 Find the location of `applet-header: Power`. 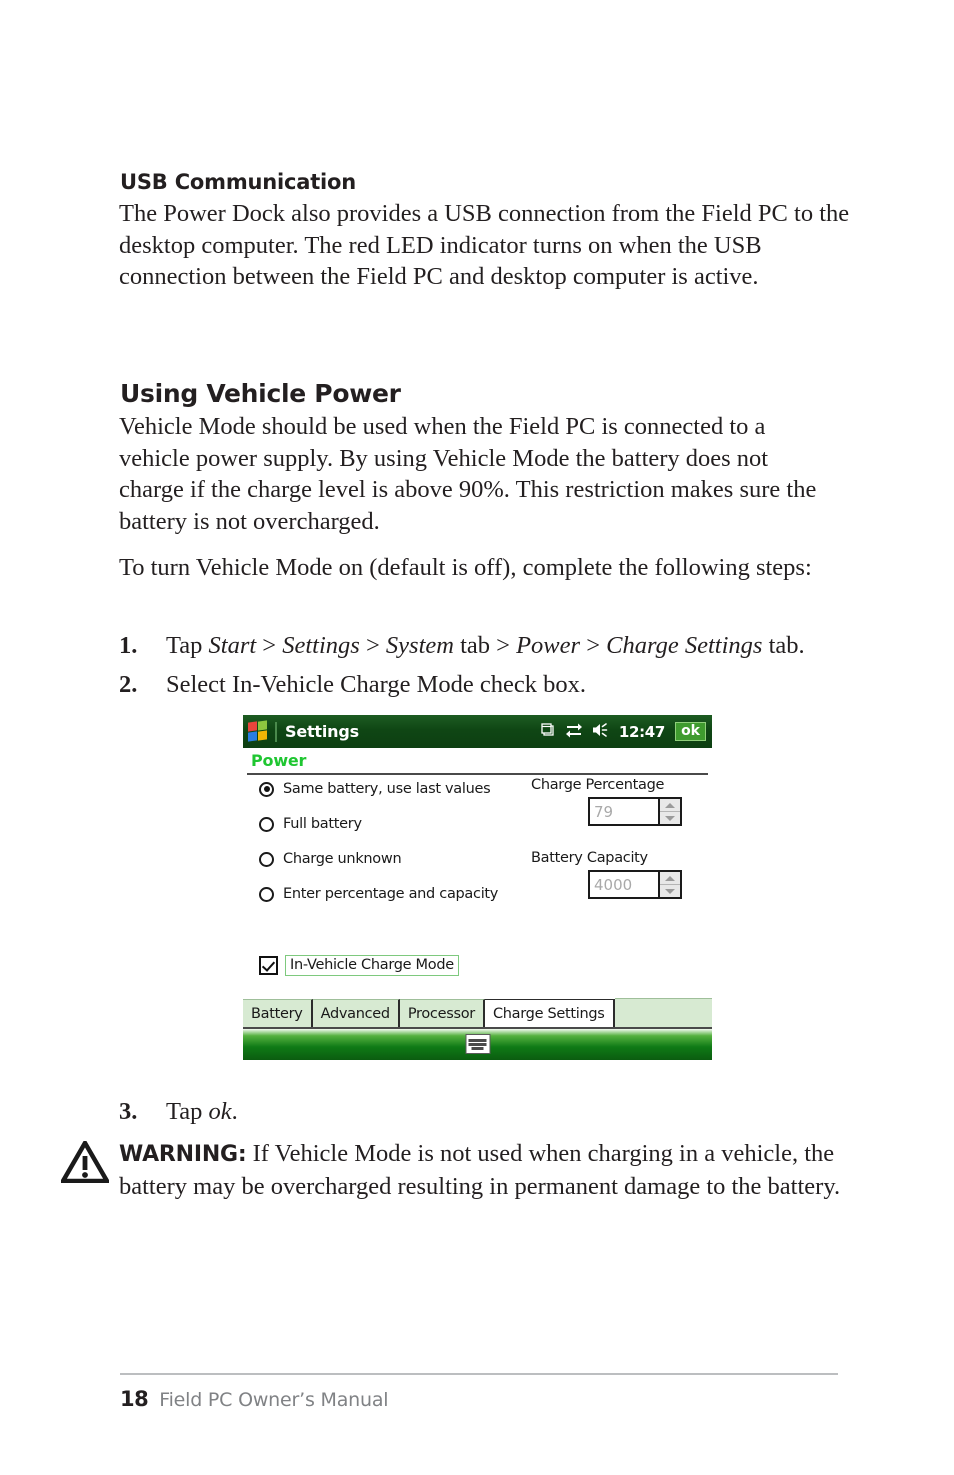

applet-header: Power is located at coordinates (477, 761).